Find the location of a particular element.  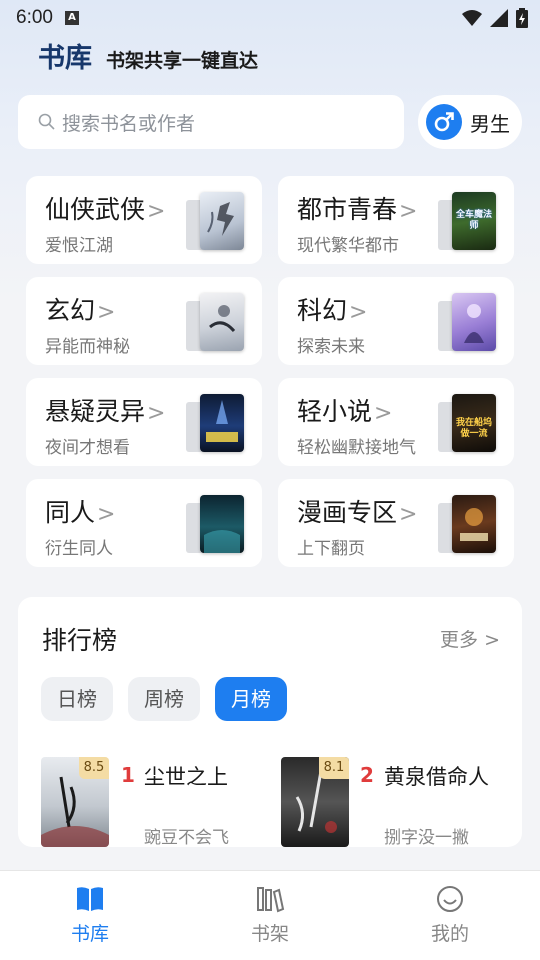

book-author: 捌字没一撇 is located at coordinates (426, 837).